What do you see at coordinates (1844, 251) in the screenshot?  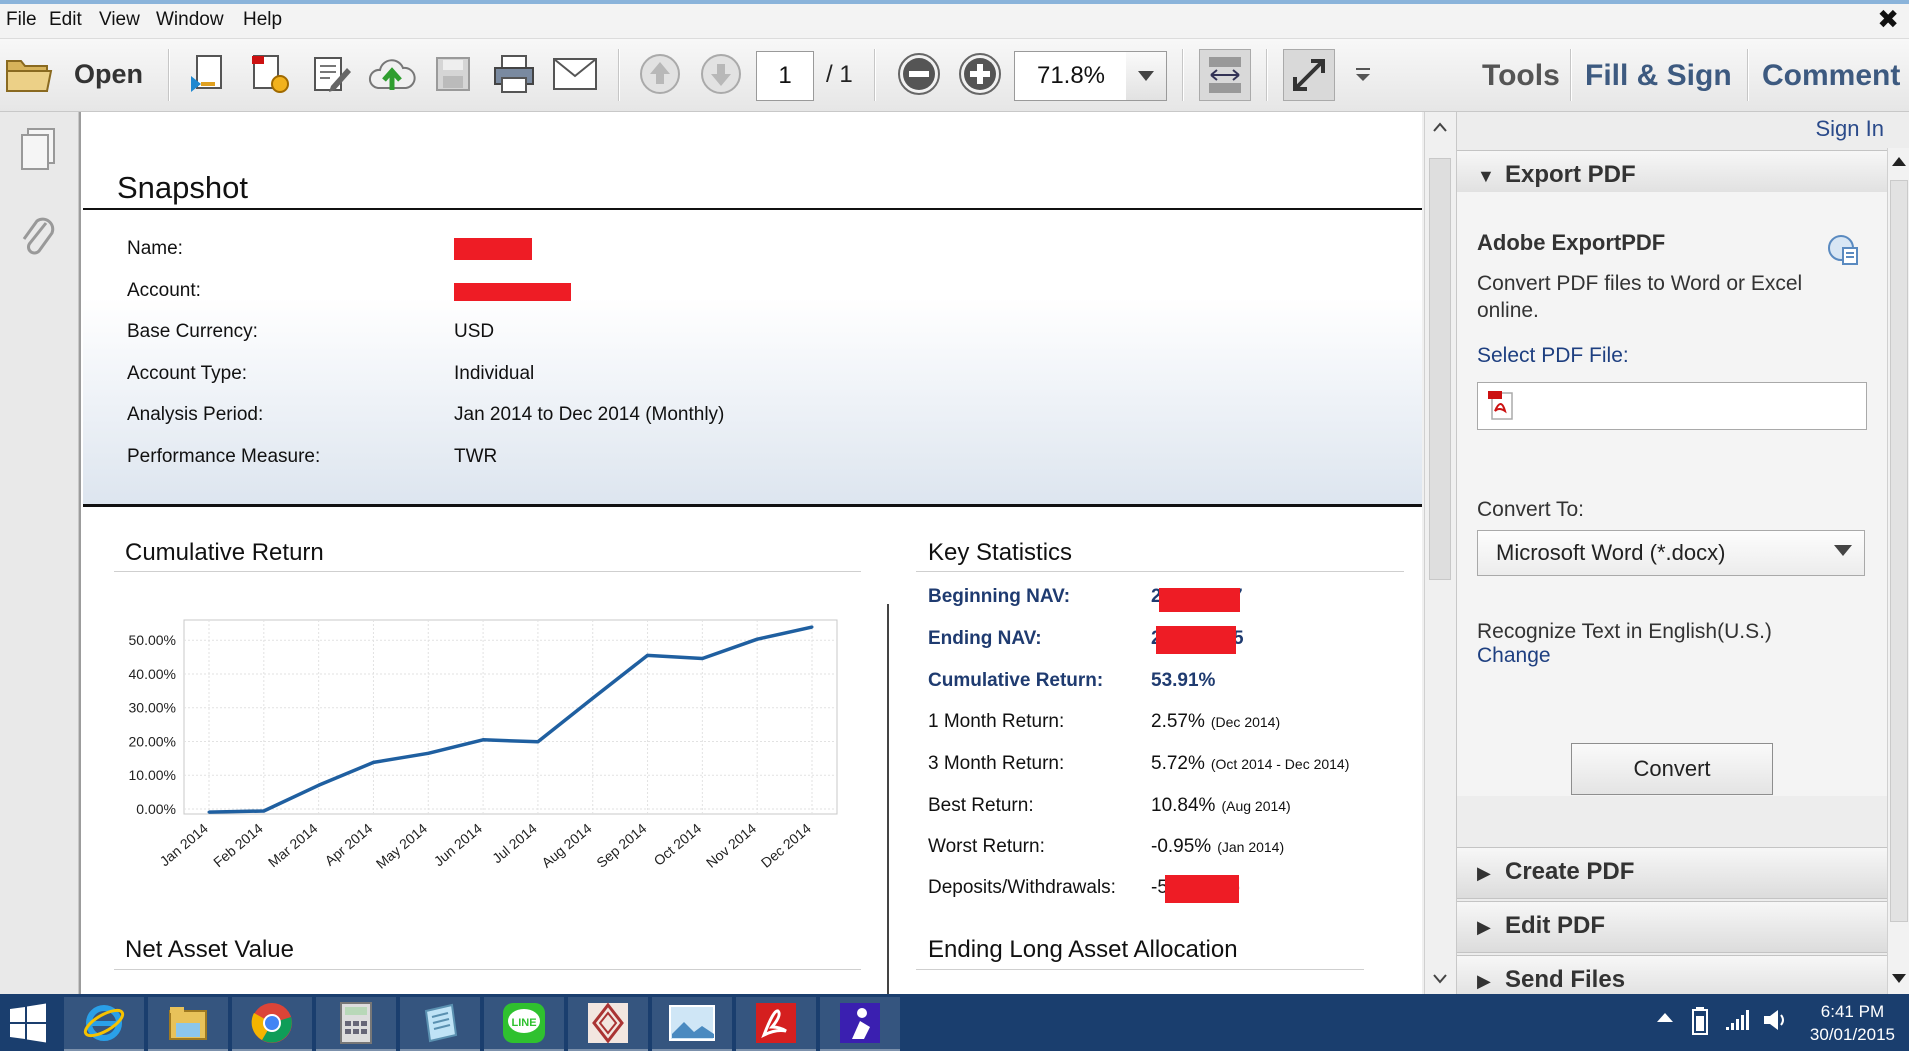 I see `export-info-icon` at bounding box center [1844, 251].